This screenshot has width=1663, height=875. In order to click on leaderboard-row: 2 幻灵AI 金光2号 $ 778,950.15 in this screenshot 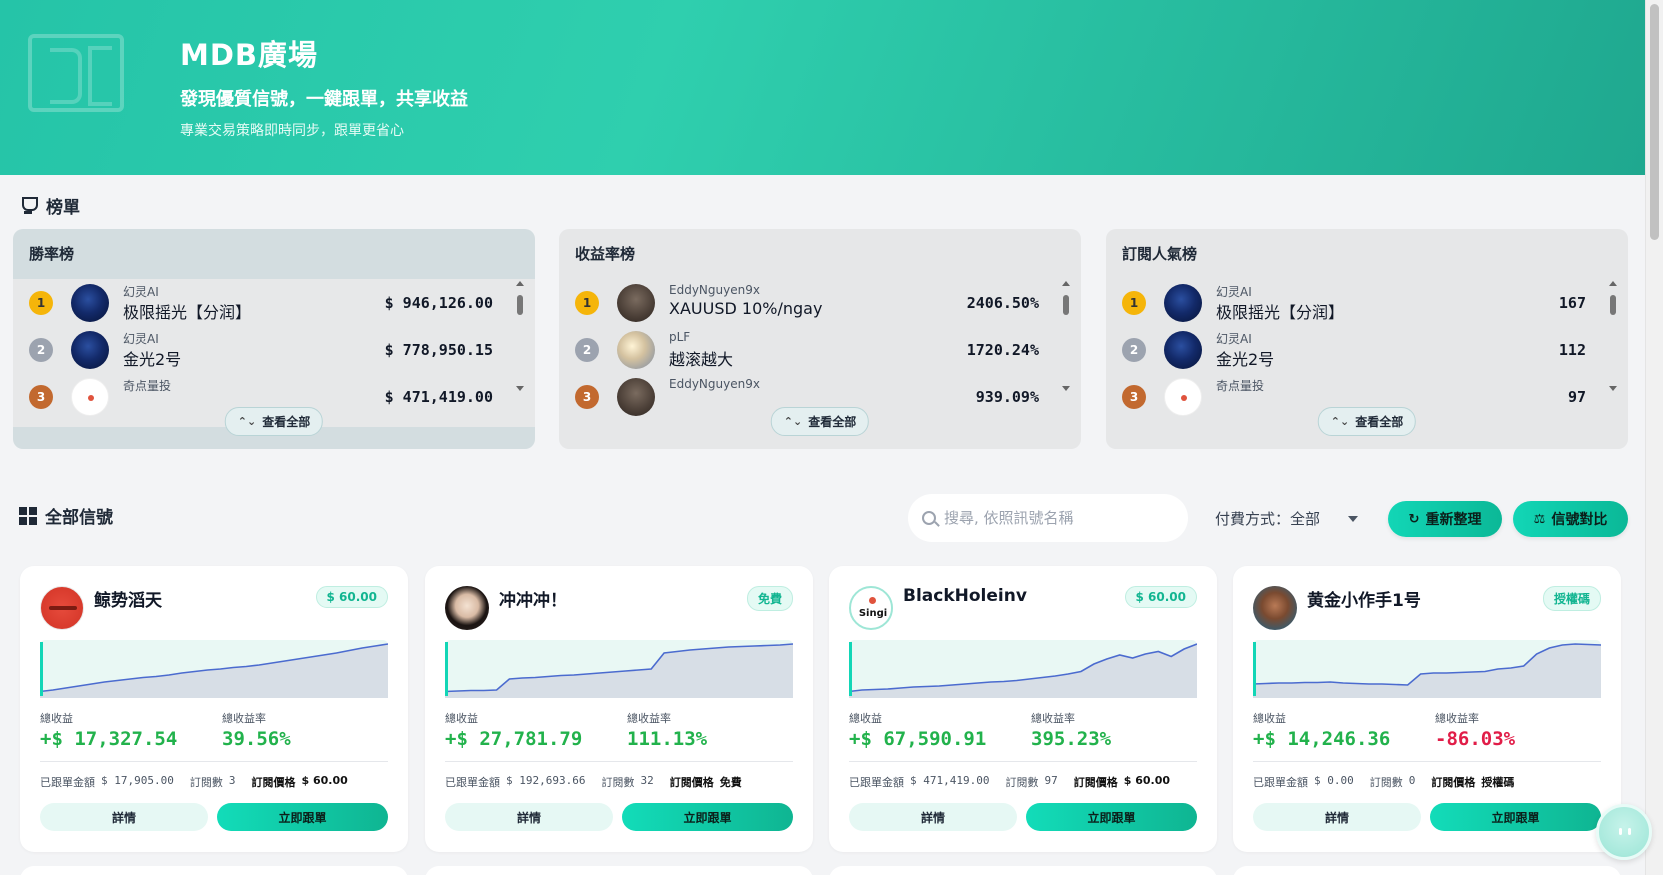, I will do `click(263, 349)`.